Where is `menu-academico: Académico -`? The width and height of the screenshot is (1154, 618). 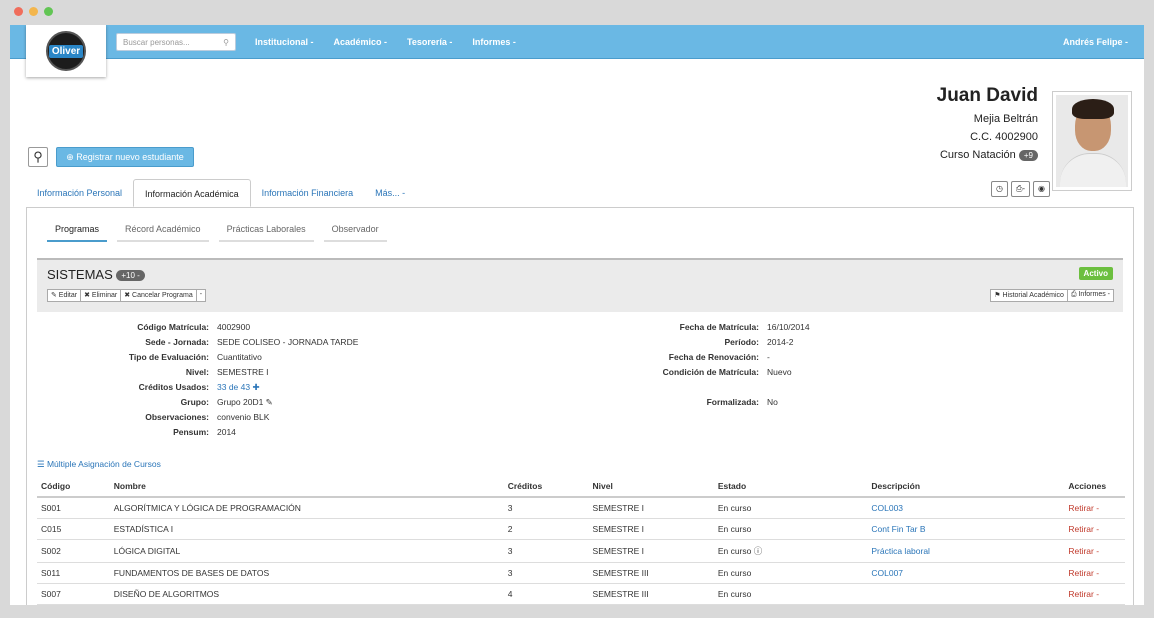 menu-academico: Académico - is located at coordinates (361, 42).